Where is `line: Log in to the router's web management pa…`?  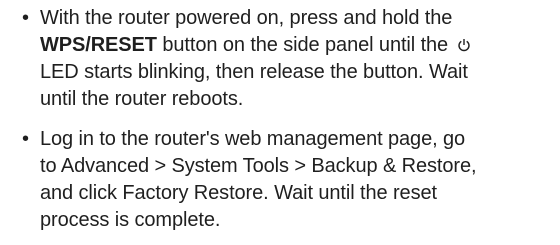 line: Log in to the router's web management pa… is located at coordinates (253, 139).